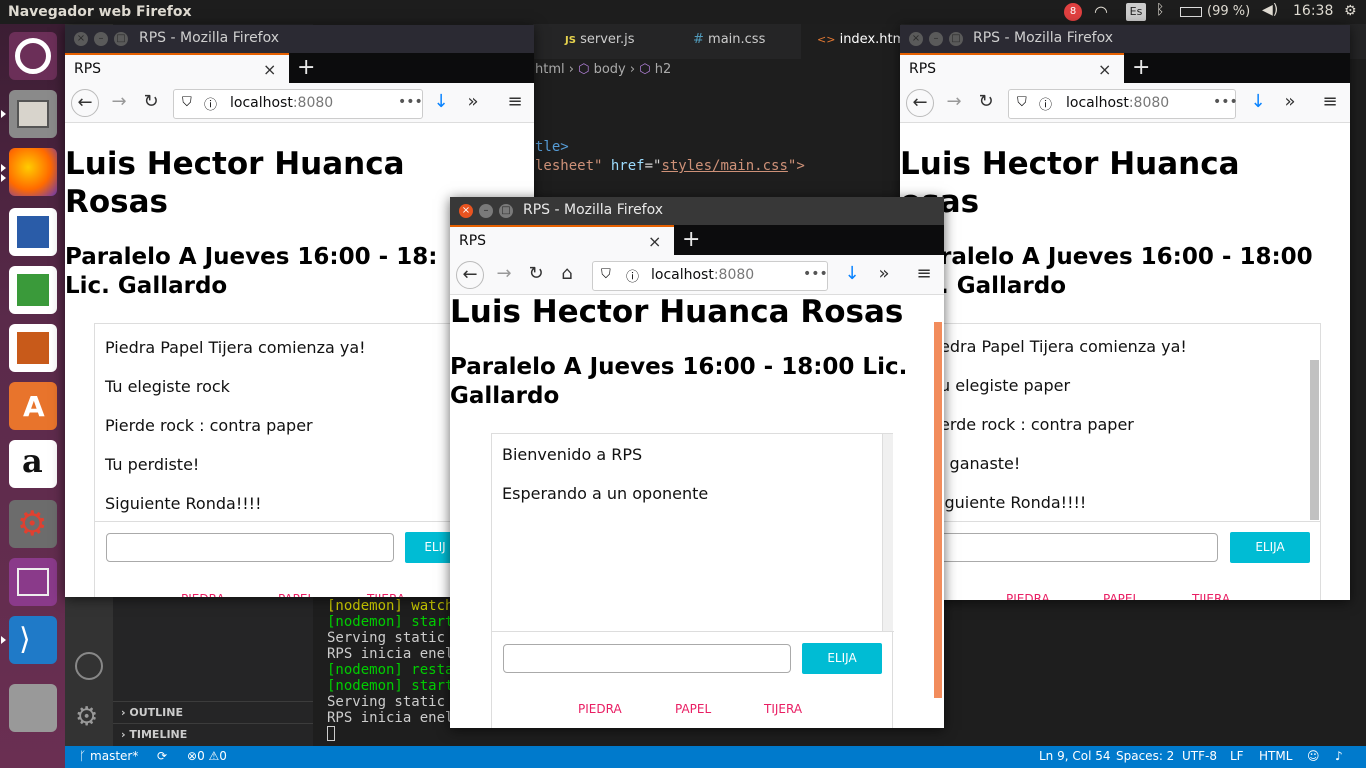 The height and width of the screenshot is (768, 1366). I want to click on manage-gear-icon: ⚙, so click(86, 717).